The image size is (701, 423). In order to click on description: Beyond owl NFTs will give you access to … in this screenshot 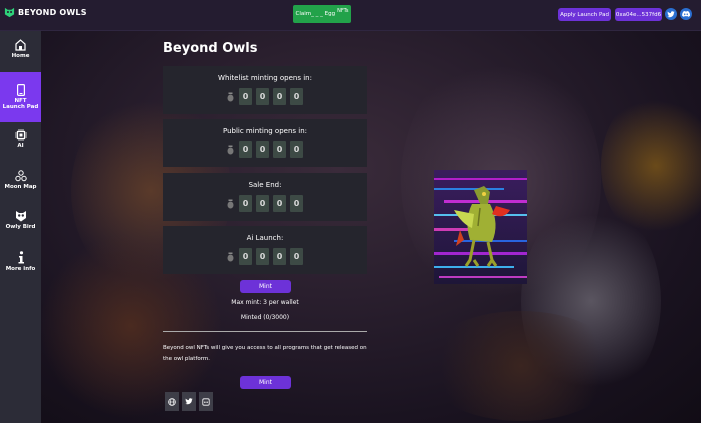, I will do `click(265, 353)`.